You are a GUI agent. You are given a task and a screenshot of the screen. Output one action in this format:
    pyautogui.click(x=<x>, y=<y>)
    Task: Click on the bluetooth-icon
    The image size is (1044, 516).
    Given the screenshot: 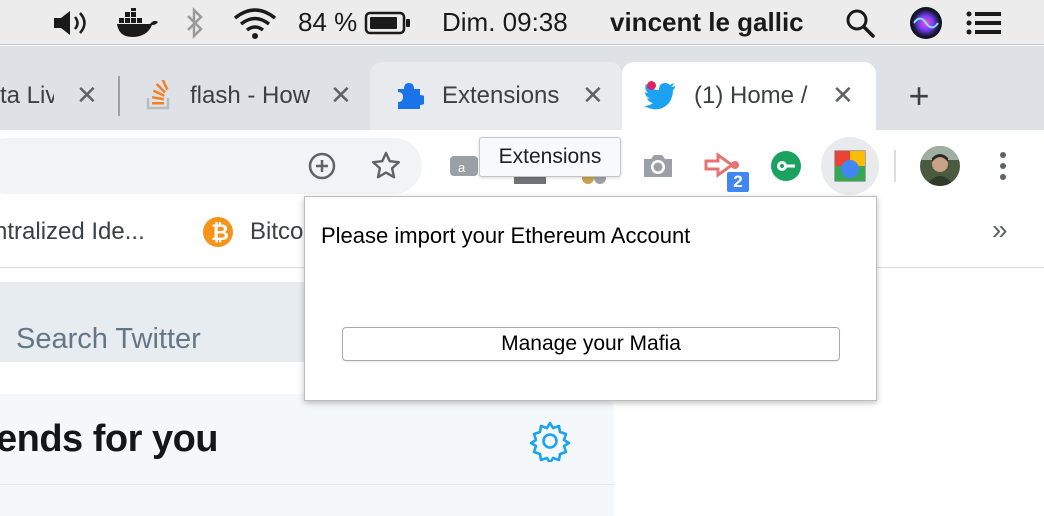 What is the action you would take?
    pyautogui.click(x=195, y=22)
    